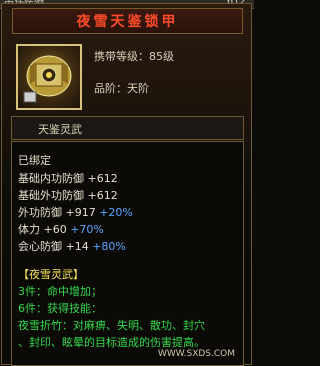  Describe the element at coordinates (138, 88) in the screenshot. I see `grade-value: 天阶` at that location.